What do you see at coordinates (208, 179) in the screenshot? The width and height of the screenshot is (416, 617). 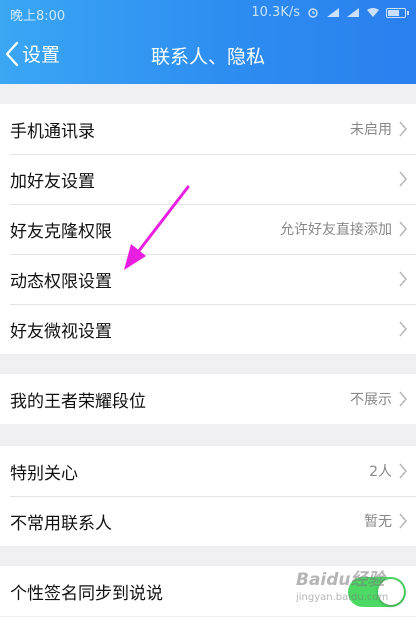 I see `row-add-friend-settings: 加好友设置` at bounding box center [208, 179].